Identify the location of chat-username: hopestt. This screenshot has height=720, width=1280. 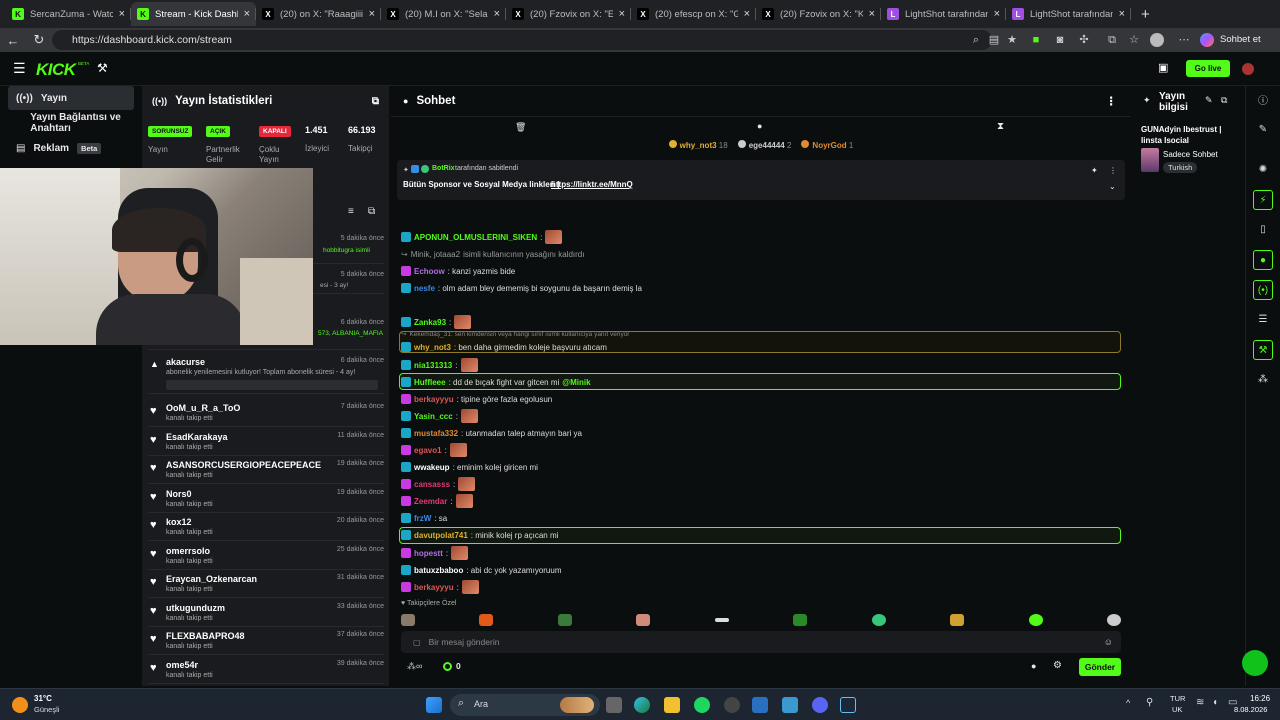
(428, 553).